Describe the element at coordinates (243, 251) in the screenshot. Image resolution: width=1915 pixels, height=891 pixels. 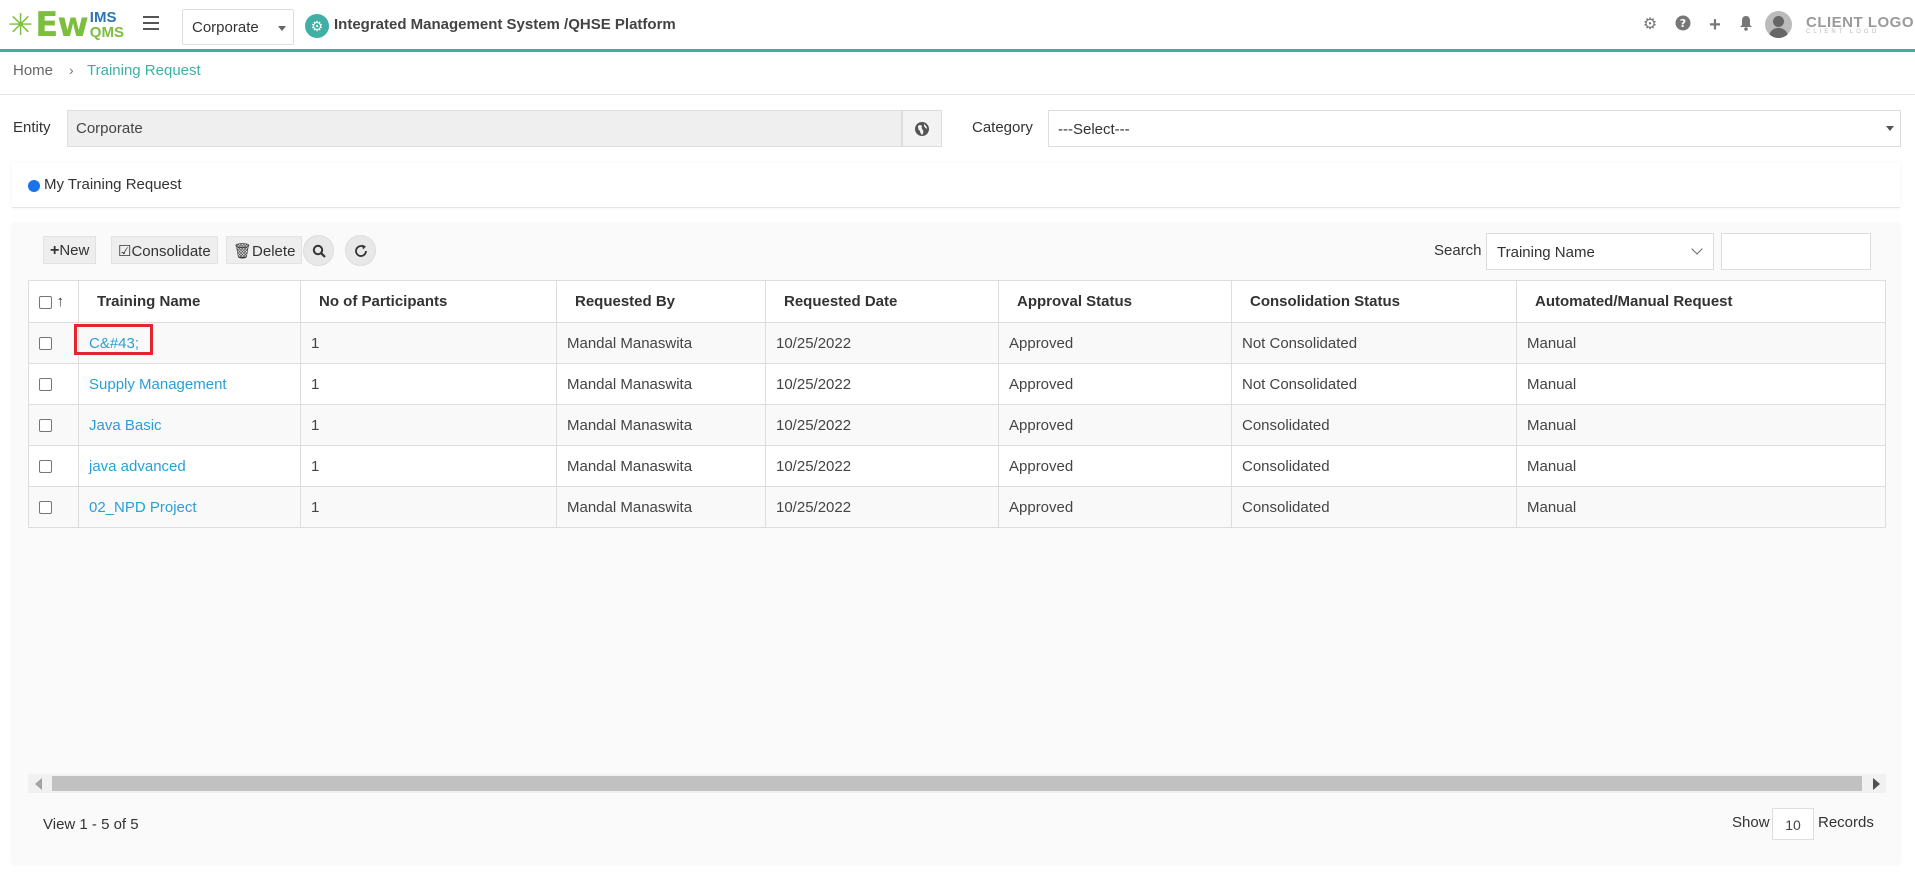
I see `trash-icon: 🗑` at that location.